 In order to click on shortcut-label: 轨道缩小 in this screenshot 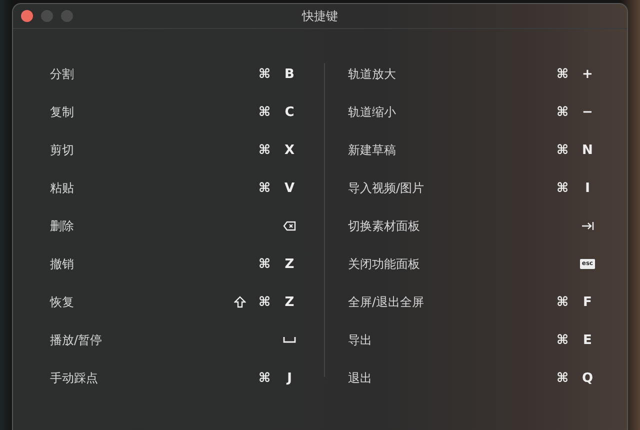, I will do `click(372, 112)`.